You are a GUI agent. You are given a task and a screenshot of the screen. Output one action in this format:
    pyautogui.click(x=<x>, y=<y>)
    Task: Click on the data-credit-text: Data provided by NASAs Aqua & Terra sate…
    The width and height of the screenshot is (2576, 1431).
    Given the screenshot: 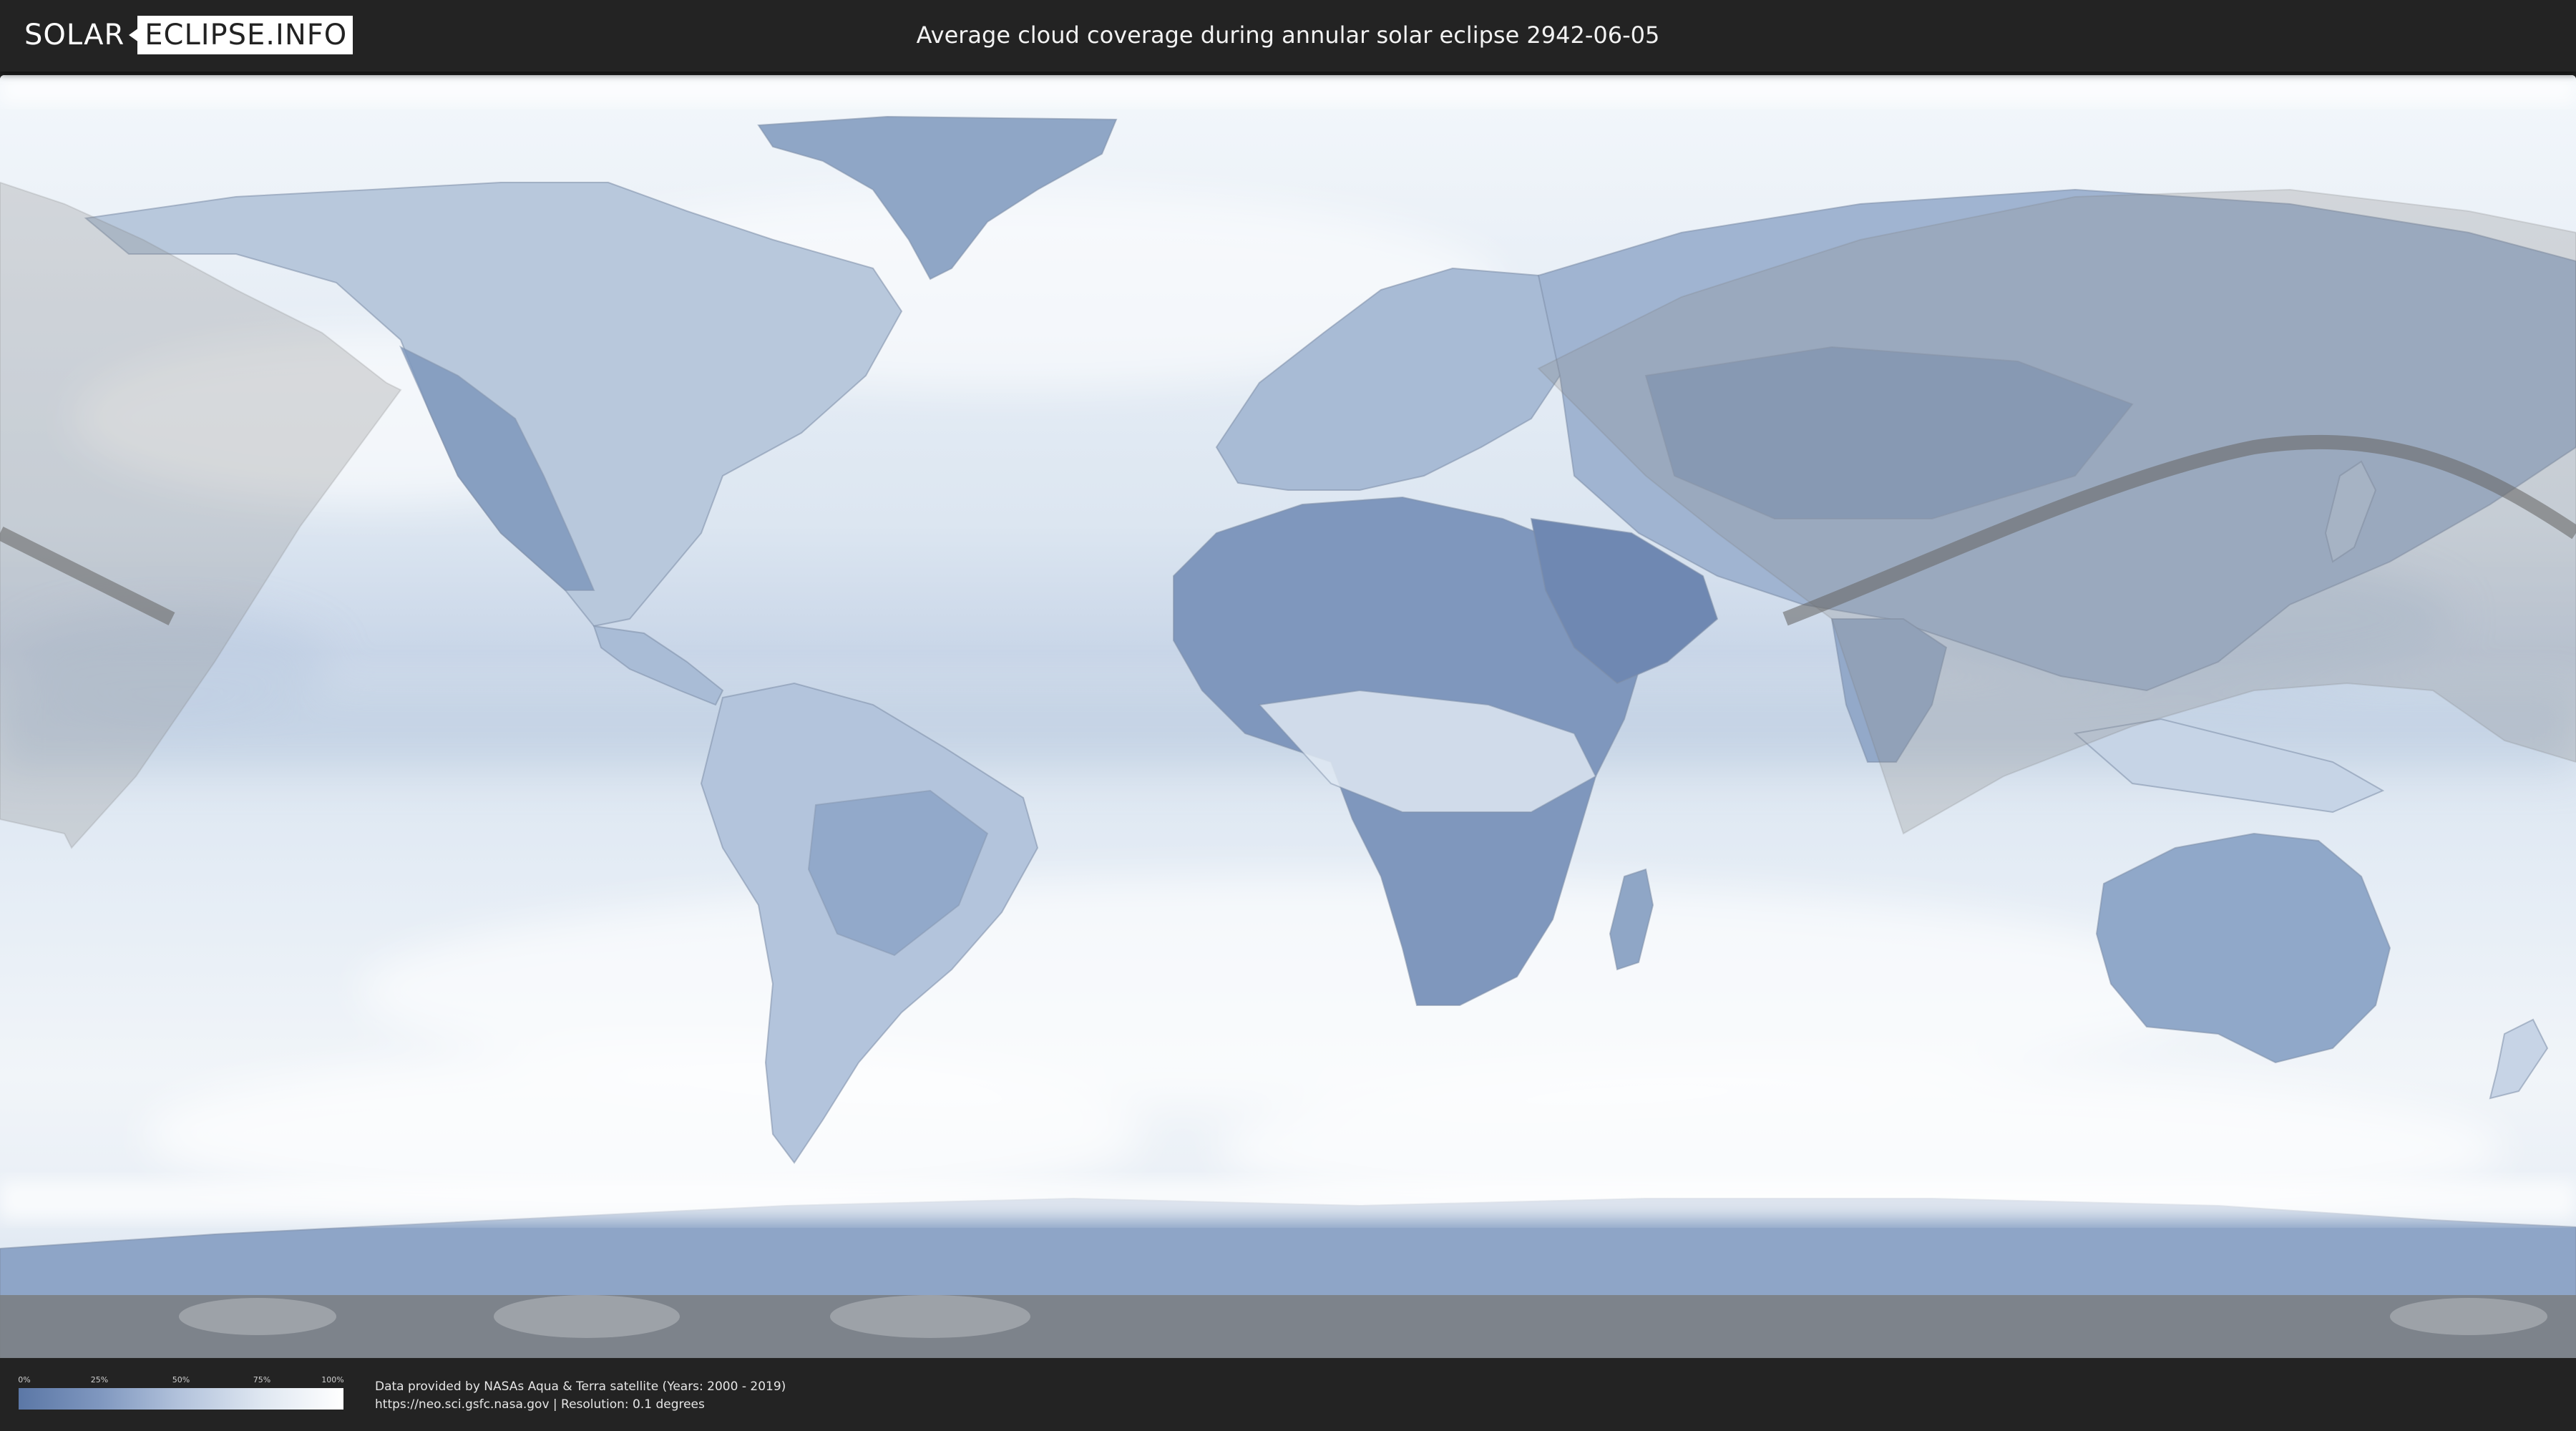 What is the action you would take?
    pyautogui.click(x=580, y=1386)
    